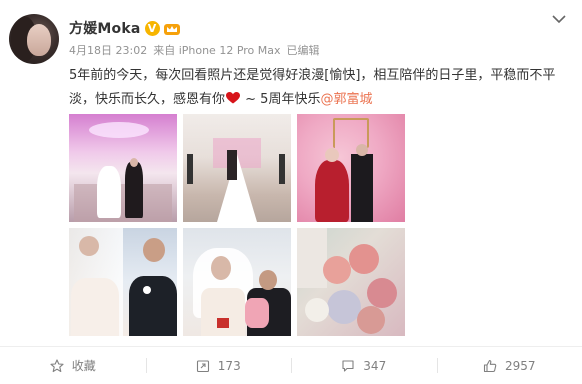  I want to click on comment-button: 347, so click(364, 365).